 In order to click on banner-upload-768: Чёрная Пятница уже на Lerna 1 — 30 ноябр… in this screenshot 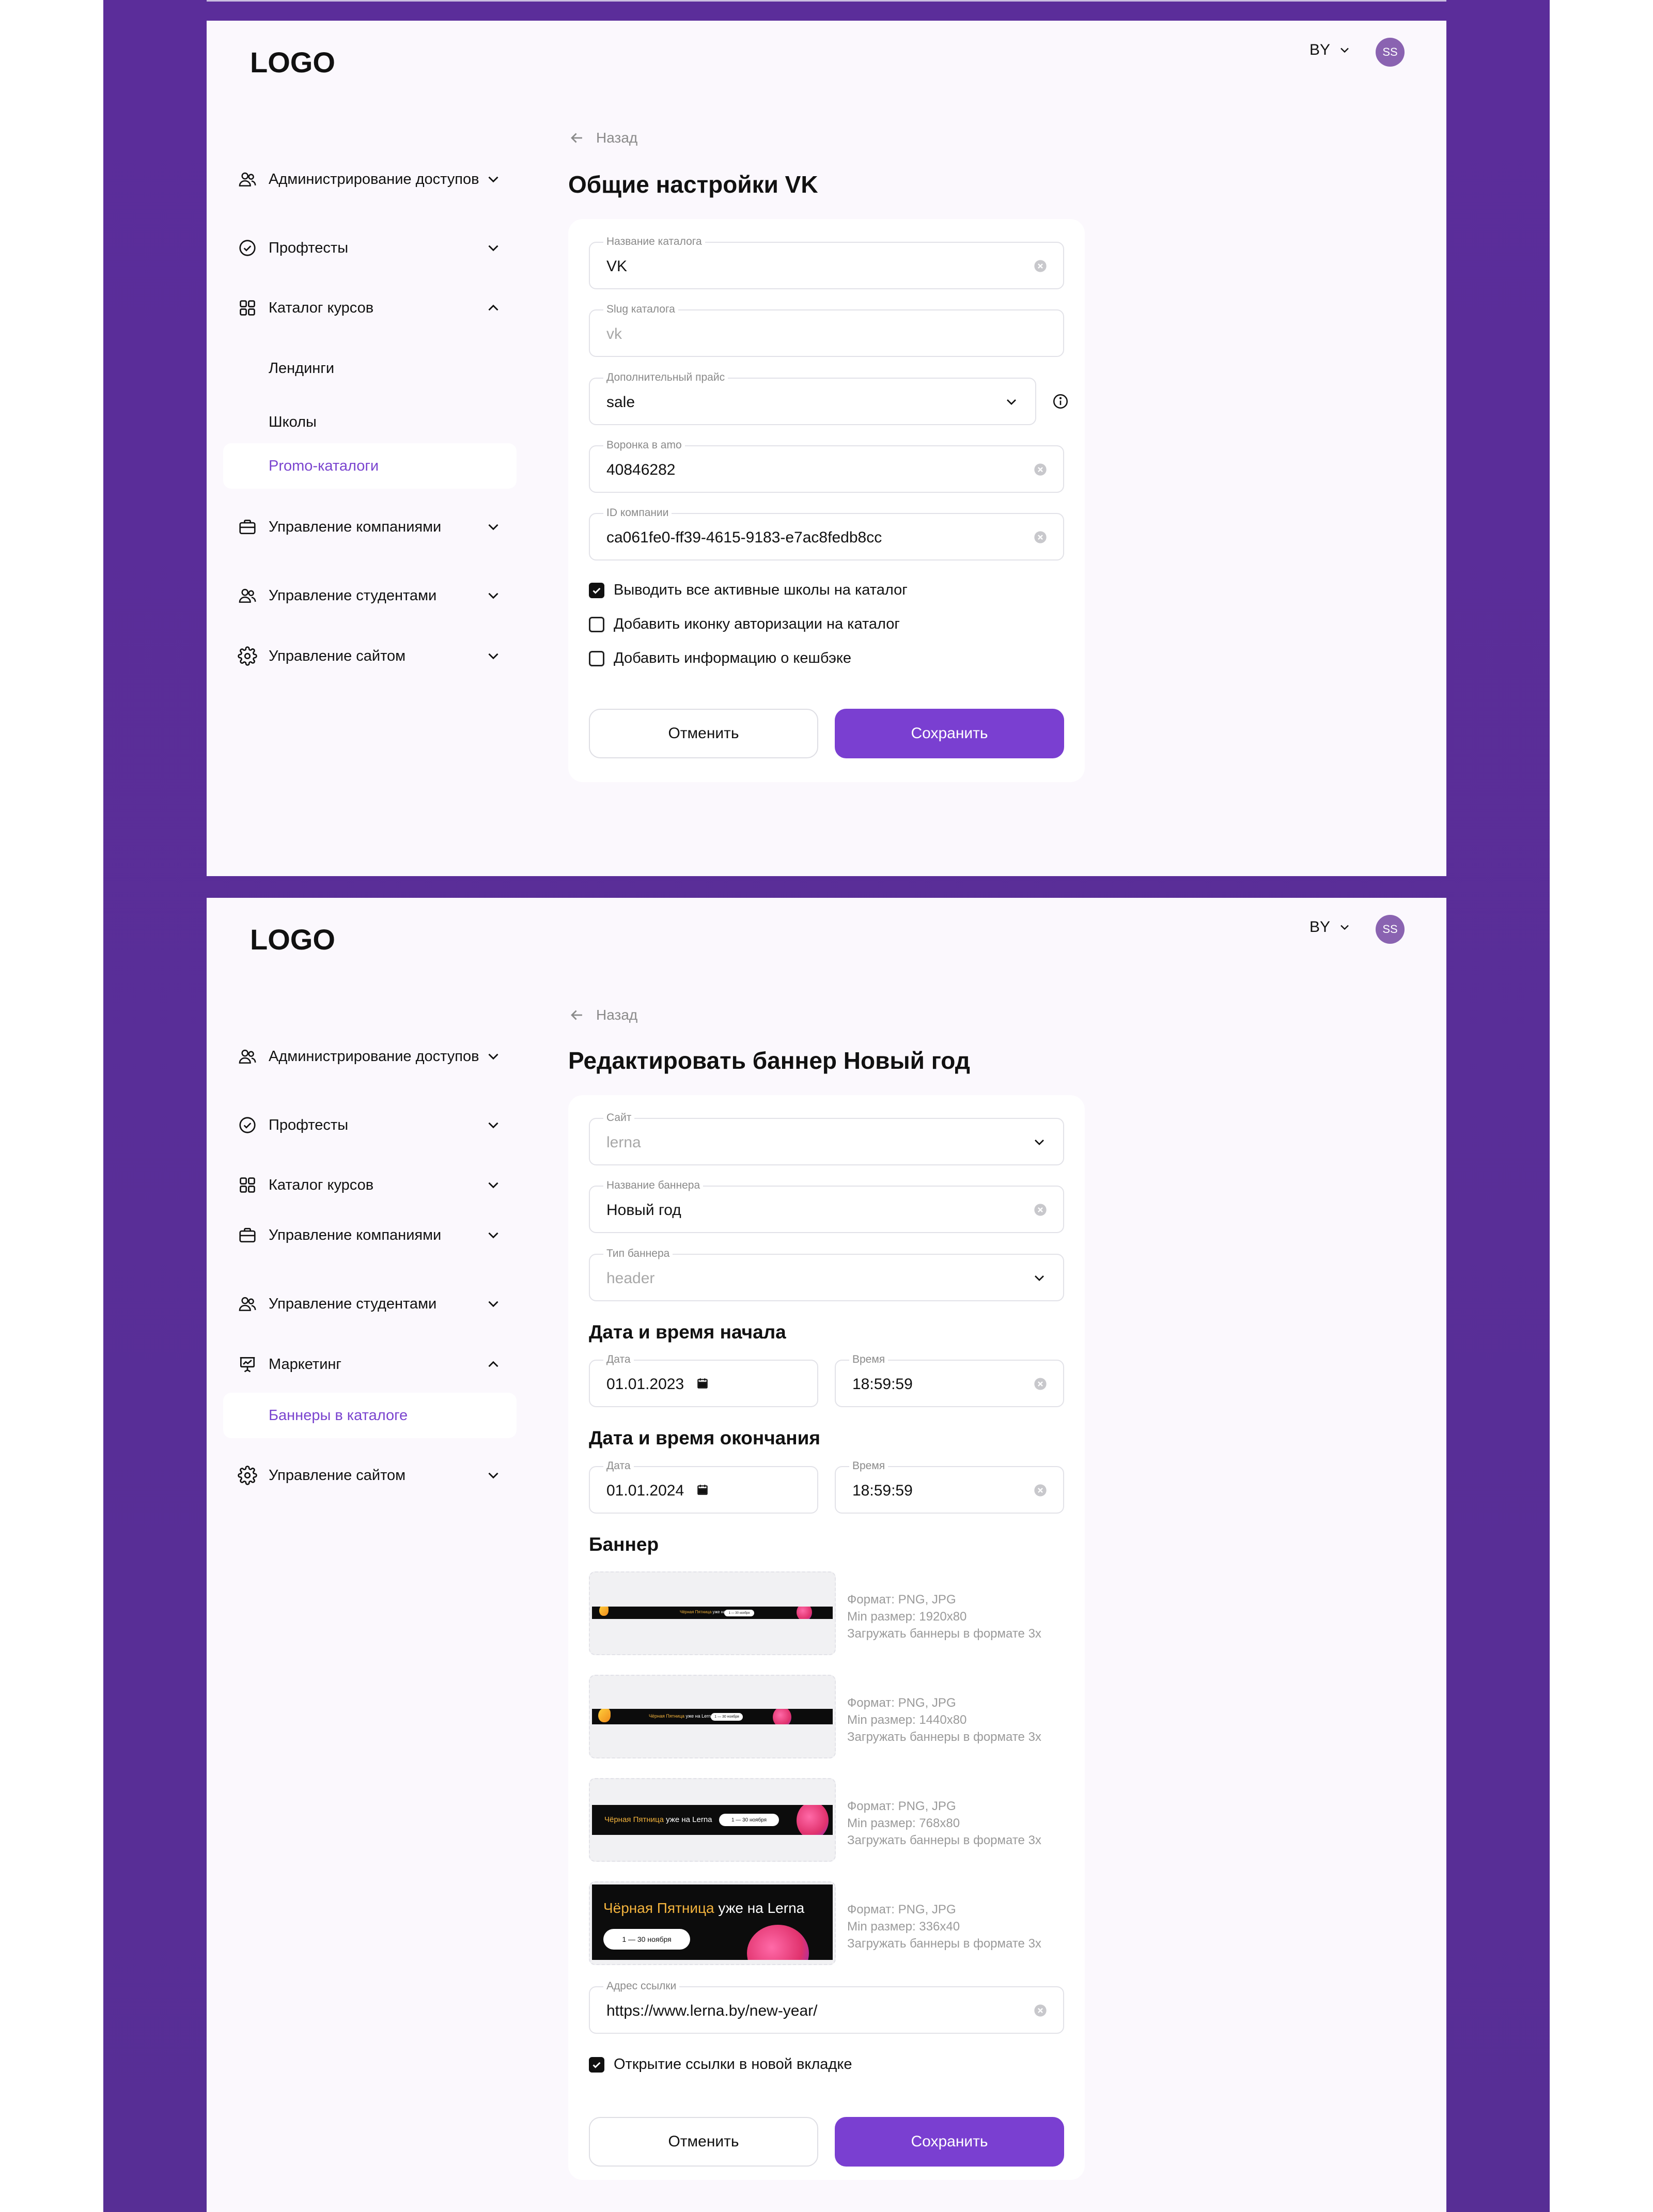, I will do `click(713, 1820)`.